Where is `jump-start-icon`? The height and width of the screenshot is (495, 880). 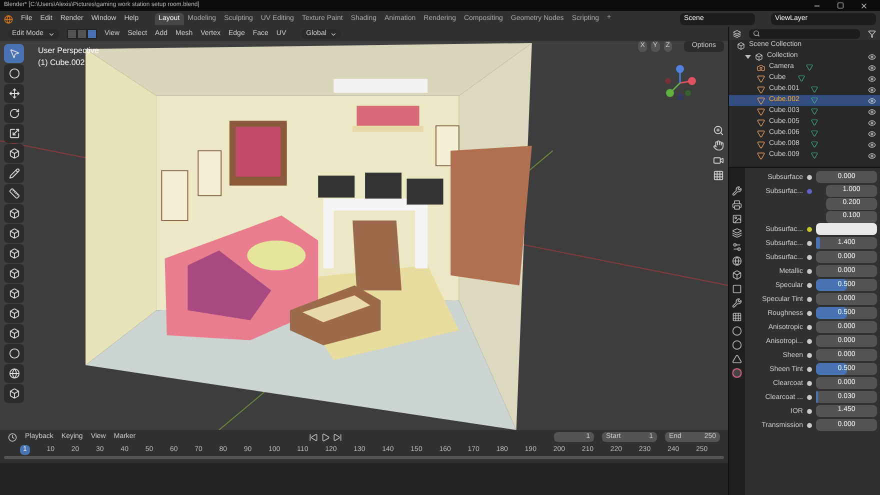 jump-start-icon is located at coordinates (313, 437).